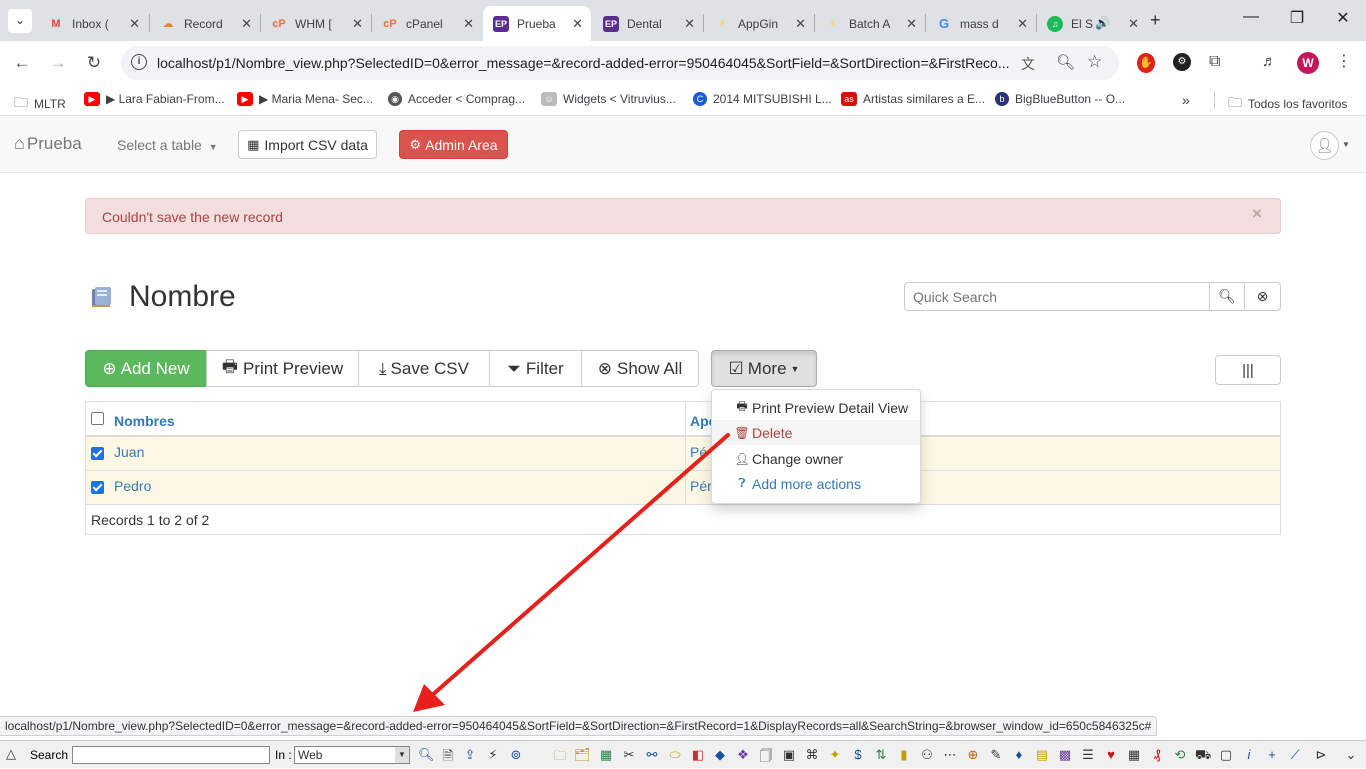 The height and width of the screenshot is (769, 1366). Describe the element at coordinates (493, 755) in the screenshot. I see `lightning-tool-icon: ⚡` at that location.